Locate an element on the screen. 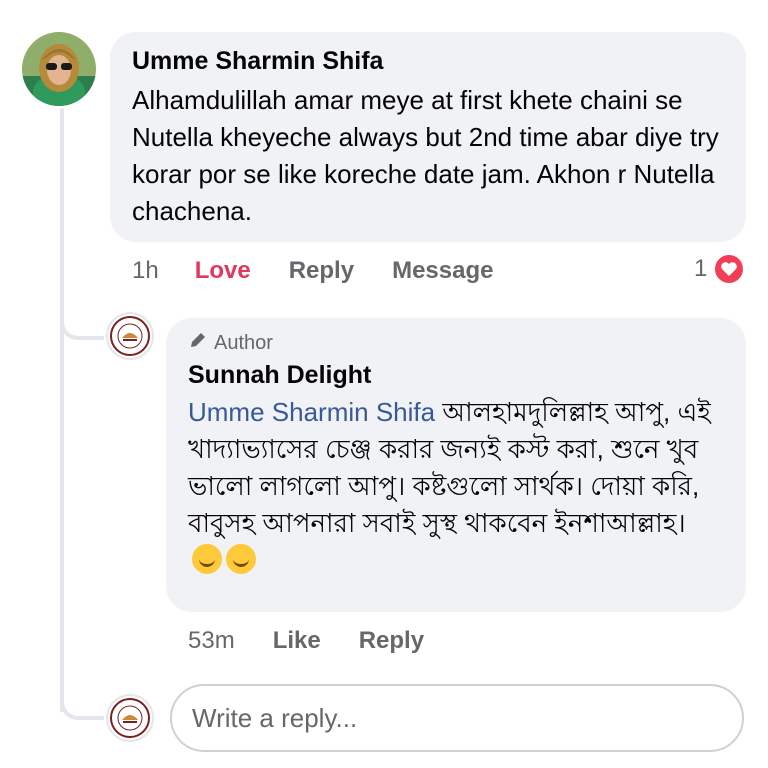 This screenshot has height=768, width=768. like-button: Like is located at coordinates (297, 641).